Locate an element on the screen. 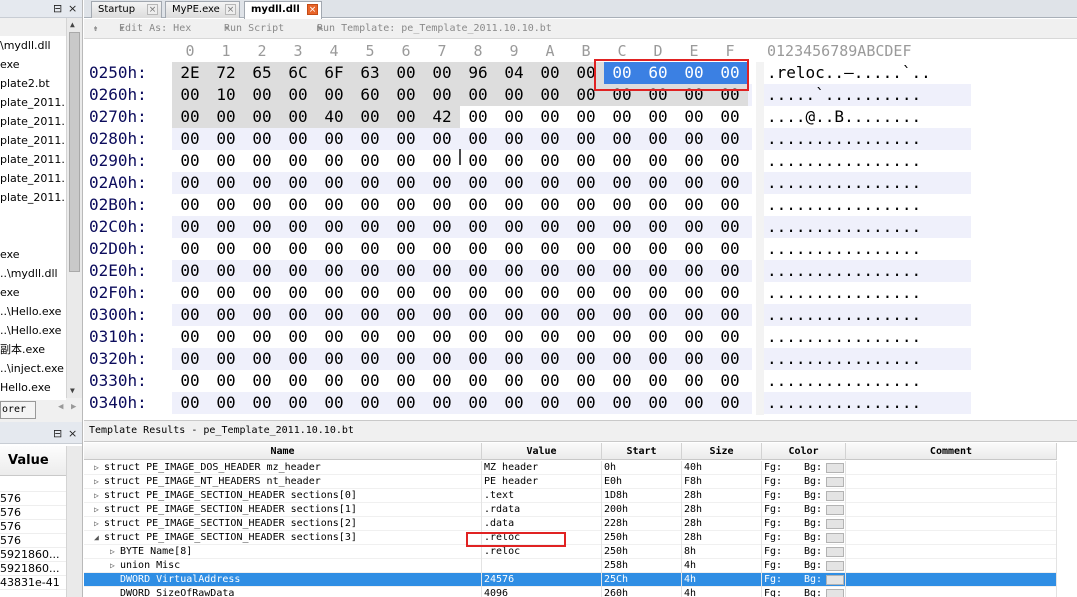 The image size is (1077, 597). name-cell: ▷ BYTE Name[8] is located at coordinates (283, 552).